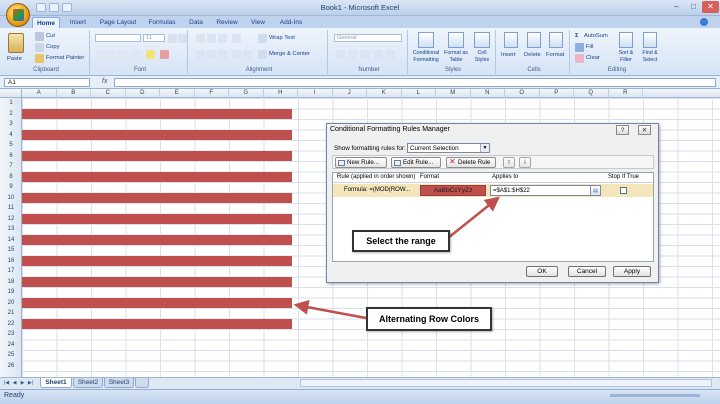  I want to click on font-color-icon, so click(164, 54).